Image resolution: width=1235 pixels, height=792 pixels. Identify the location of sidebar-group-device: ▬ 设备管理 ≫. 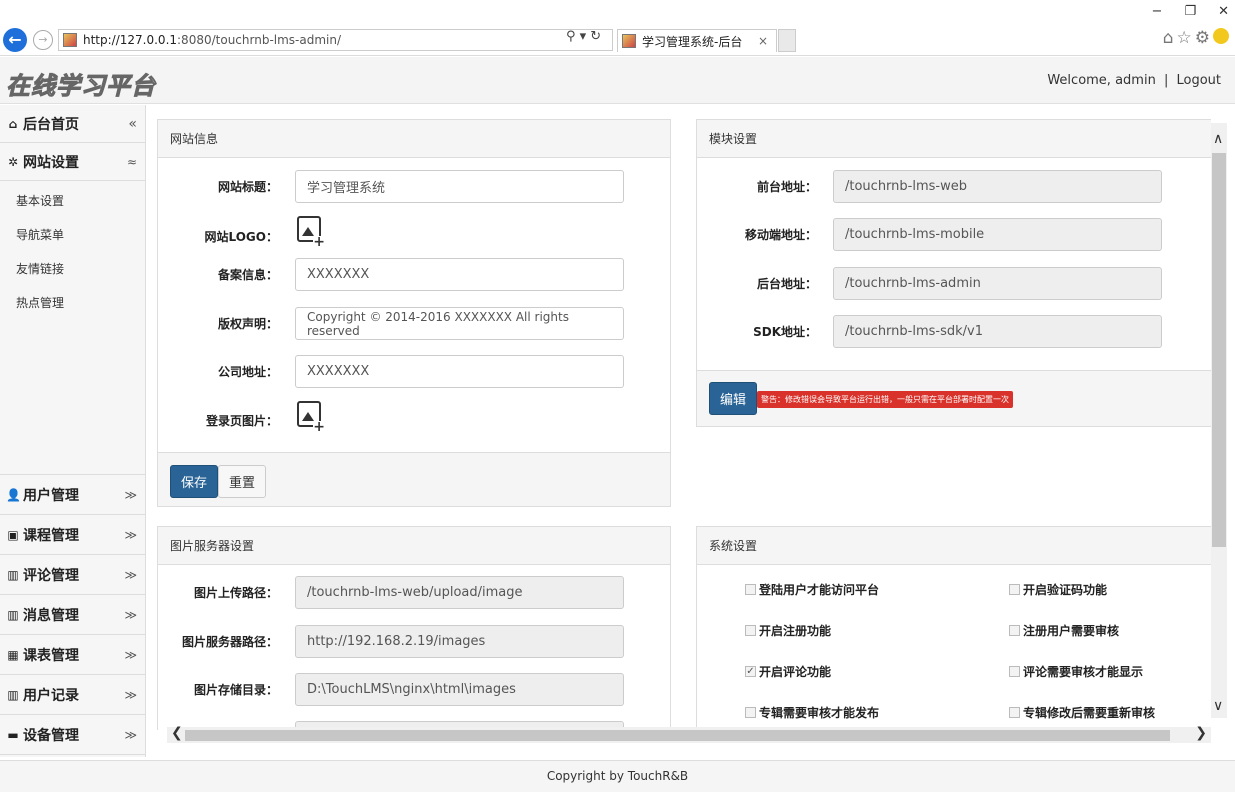
(72, 735).